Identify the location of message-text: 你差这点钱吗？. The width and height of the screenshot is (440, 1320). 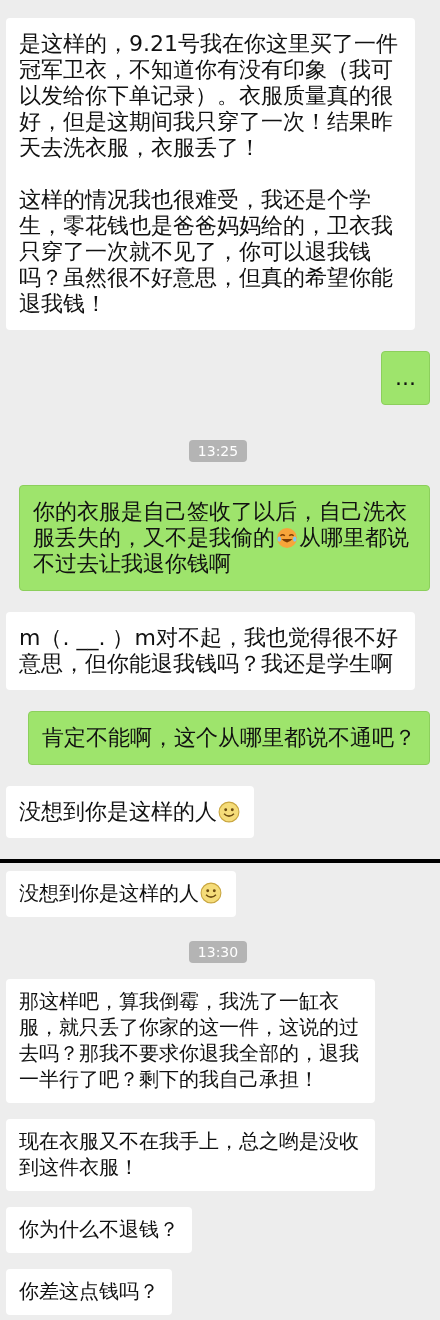
(89, 1292).